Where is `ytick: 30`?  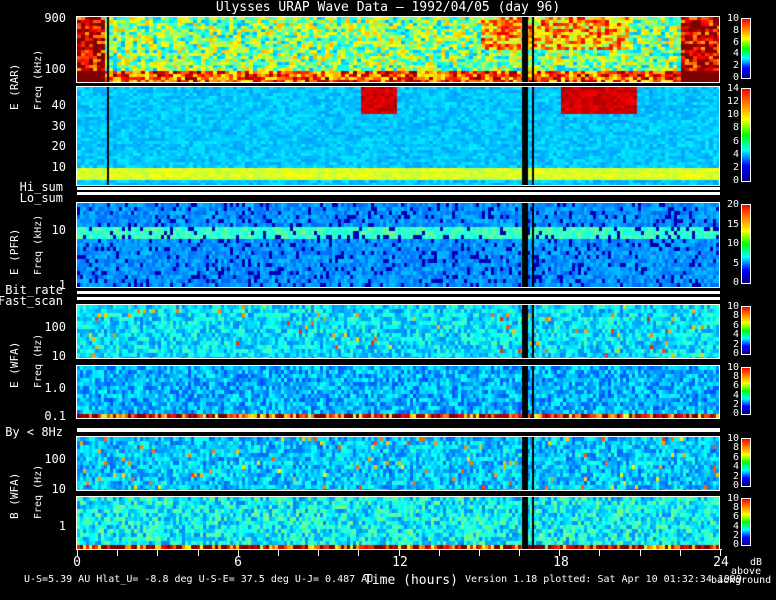
ytick: 30 is located at coordinates (58, 126).